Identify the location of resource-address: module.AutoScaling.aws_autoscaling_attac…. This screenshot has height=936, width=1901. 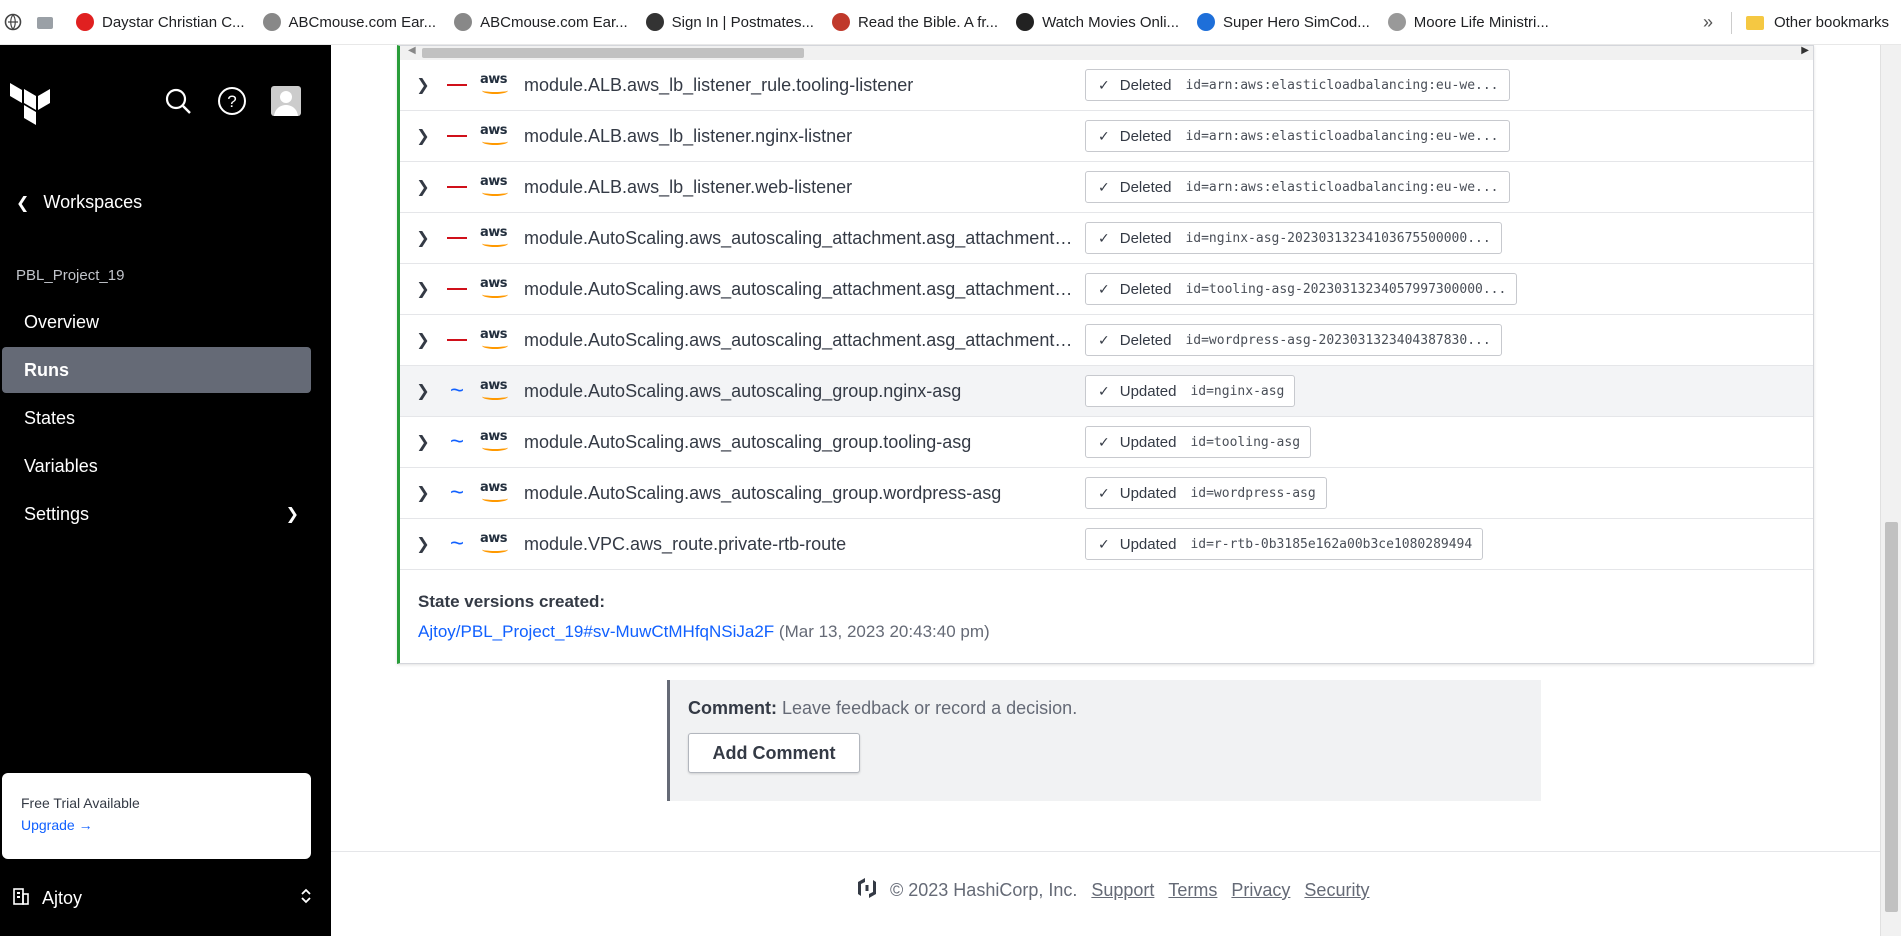
(801, 288).